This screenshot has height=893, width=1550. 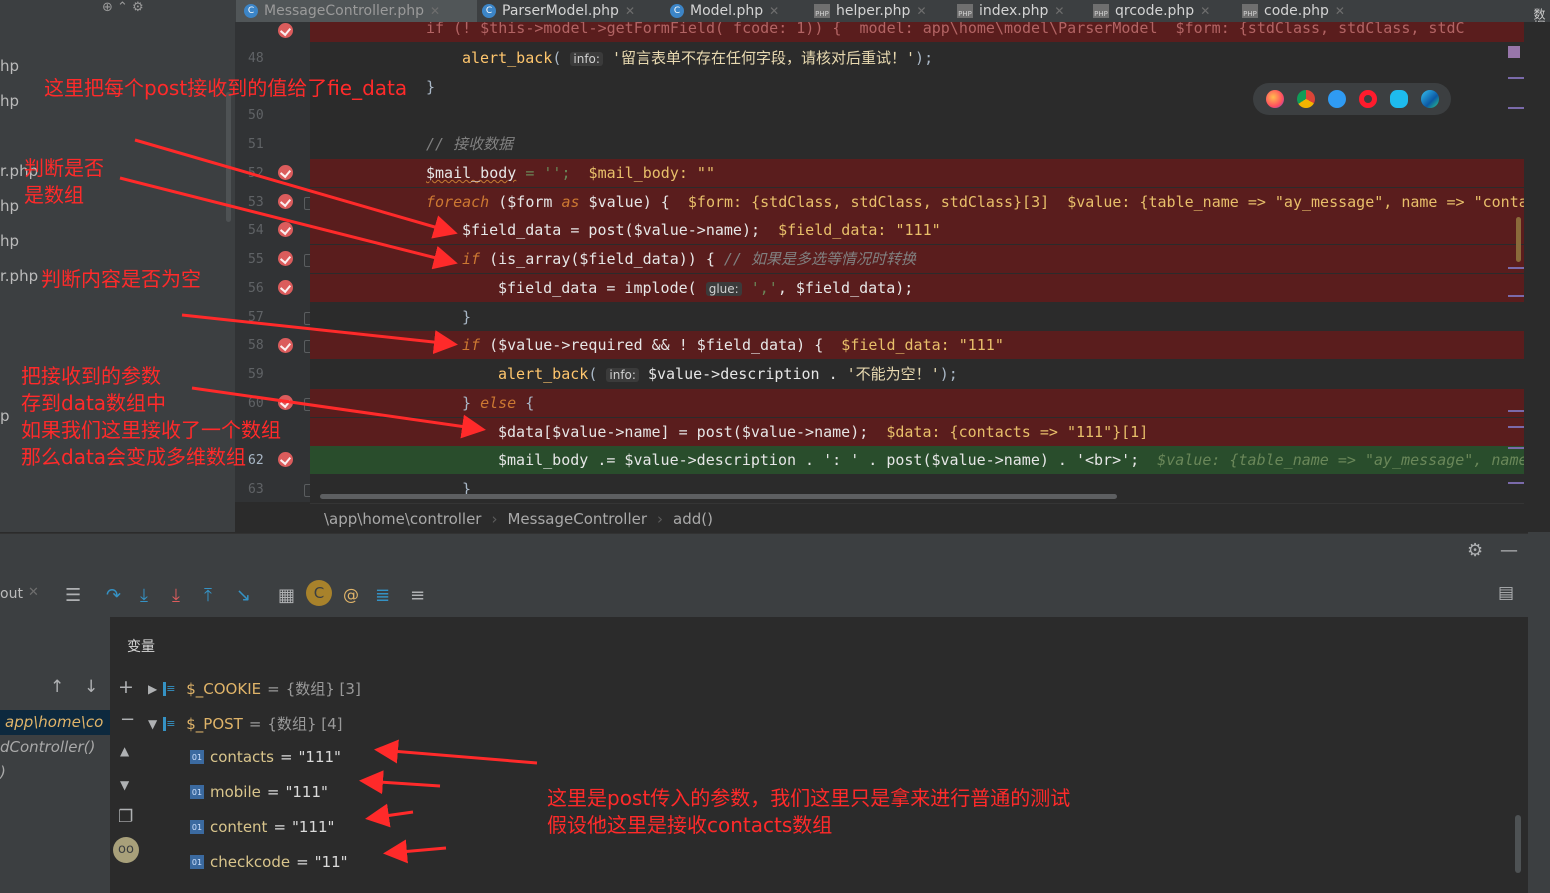 I want to click on variable-name: mobile, so click(x=235, y=792).